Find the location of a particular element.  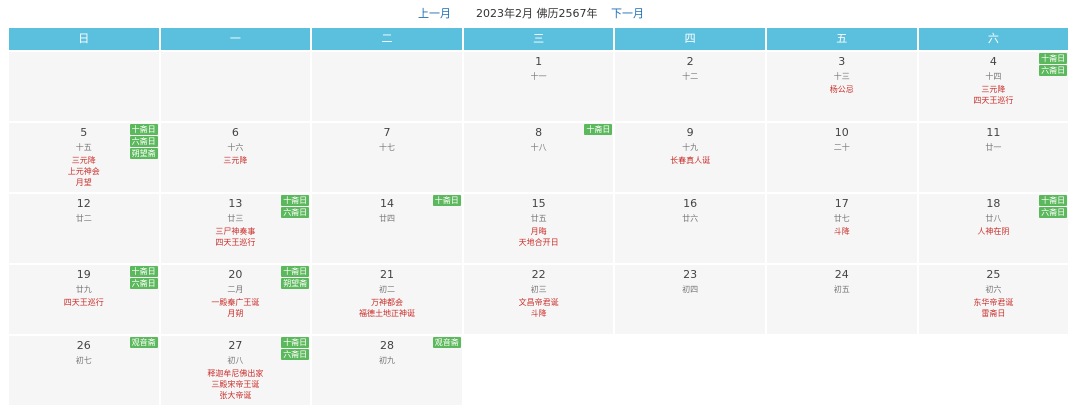

calendar-day-cell: 14 廿四 十斋日 is located at coordinates (387, 228).